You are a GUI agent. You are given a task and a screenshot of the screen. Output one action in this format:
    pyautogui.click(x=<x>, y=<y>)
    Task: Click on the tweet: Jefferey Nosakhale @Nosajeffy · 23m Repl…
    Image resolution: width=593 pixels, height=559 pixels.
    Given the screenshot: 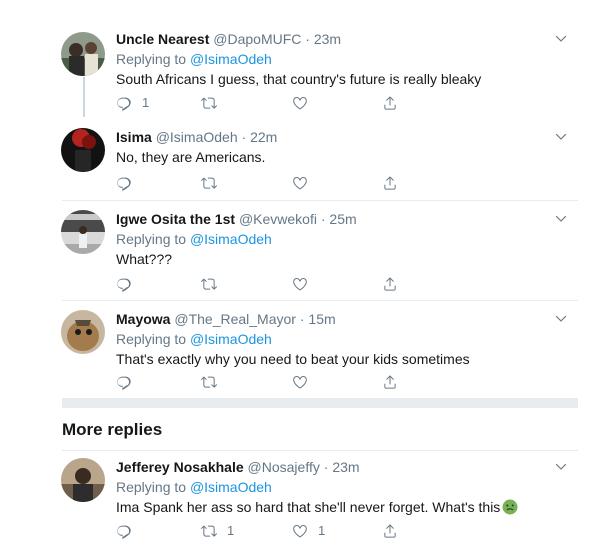 What is the action you would take?
    pyautogui.click(x=319, y=503)
    